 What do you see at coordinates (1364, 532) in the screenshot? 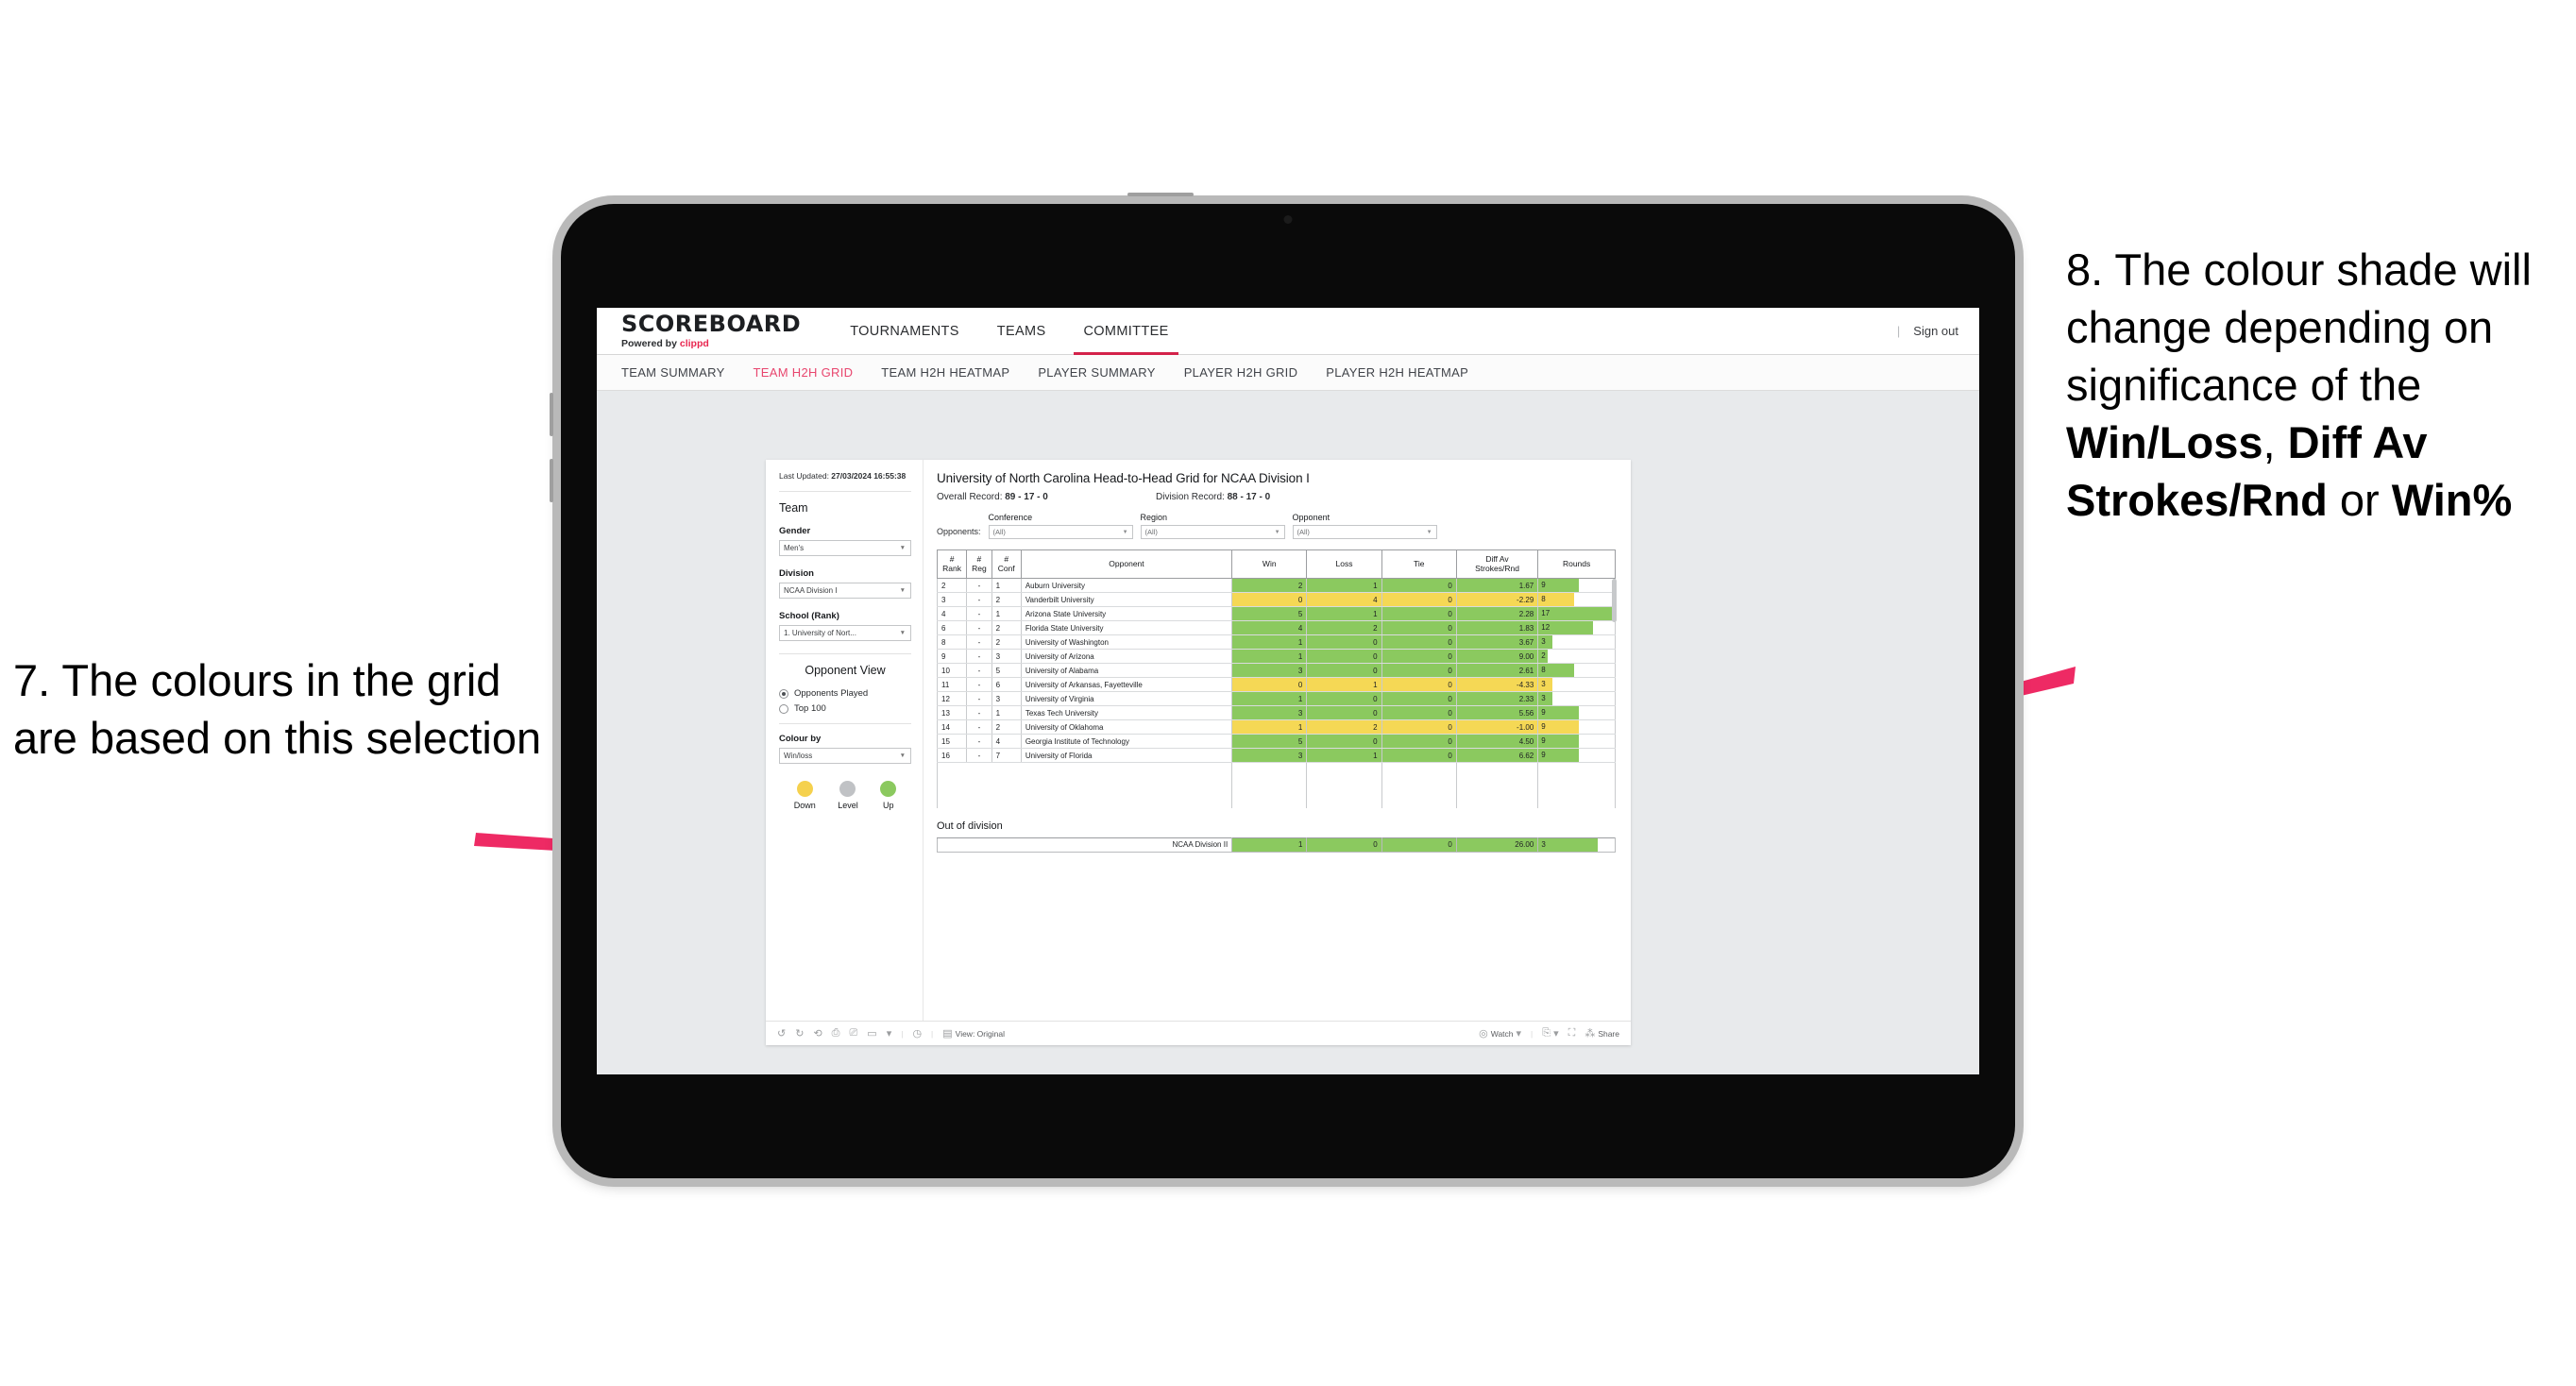
I see `opponent-select: (All) ▼` at bounding box center [1364, 532].